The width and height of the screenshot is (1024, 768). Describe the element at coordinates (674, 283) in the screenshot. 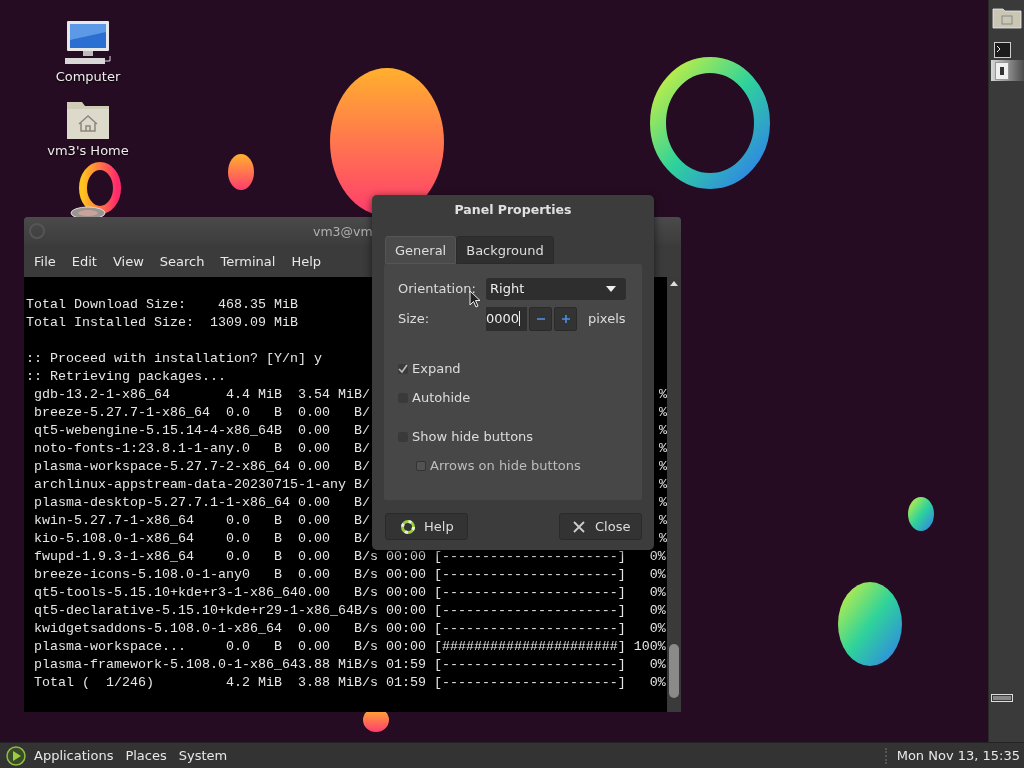

I see `scroll-up-icon` at that location.